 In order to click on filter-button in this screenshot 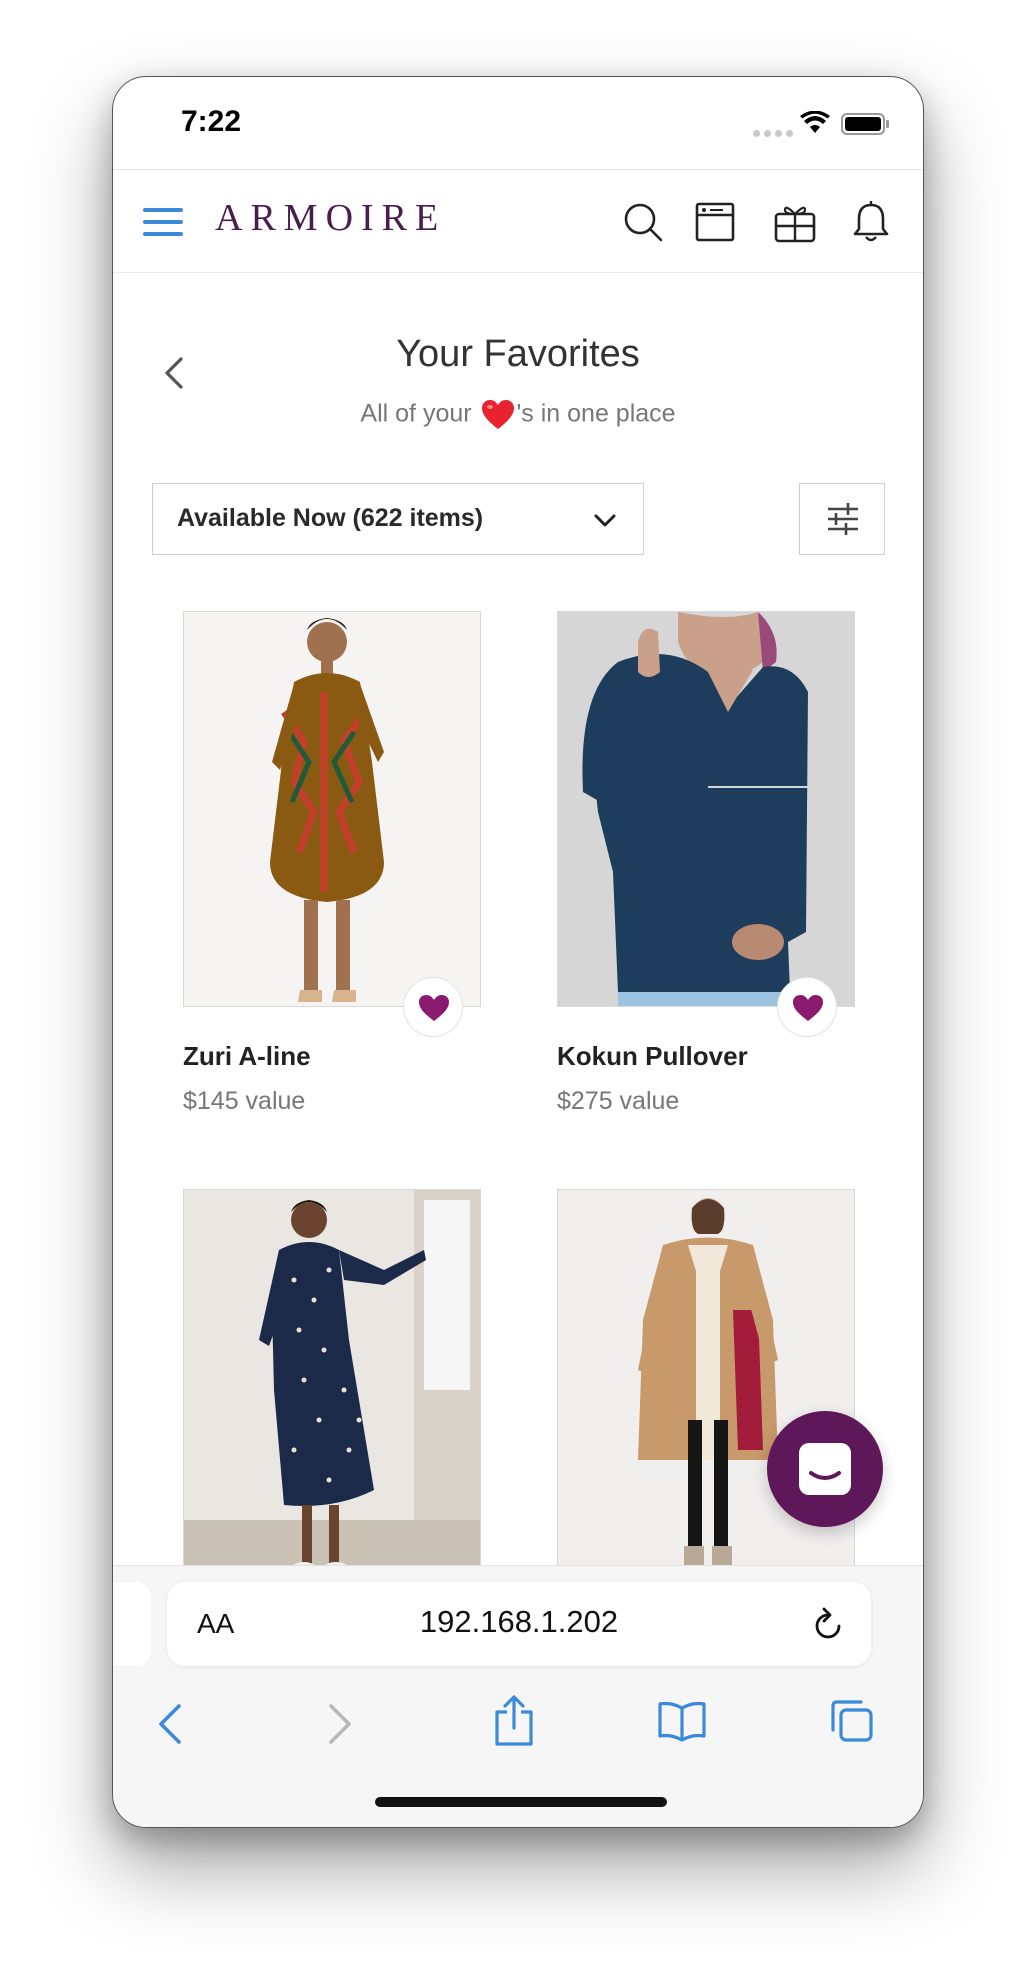, I will do `click(842, 519)`.